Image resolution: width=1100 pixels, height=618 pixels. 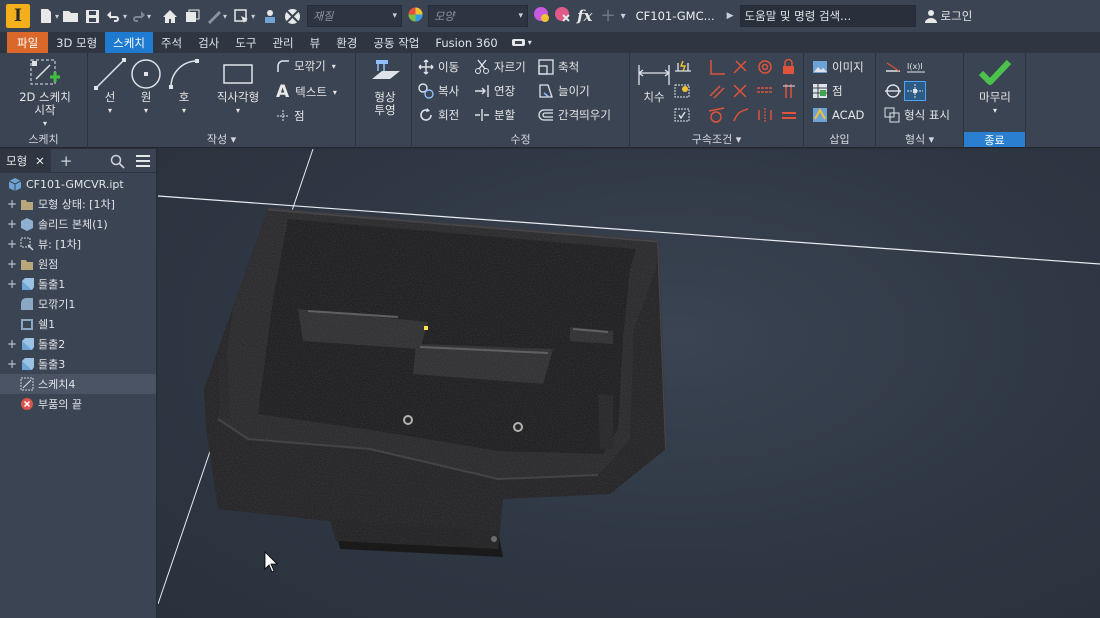 What do you see at coordinates (607, 16) in the screenshot?
I see `plus-icon: +` at bounding box center [607, 16].